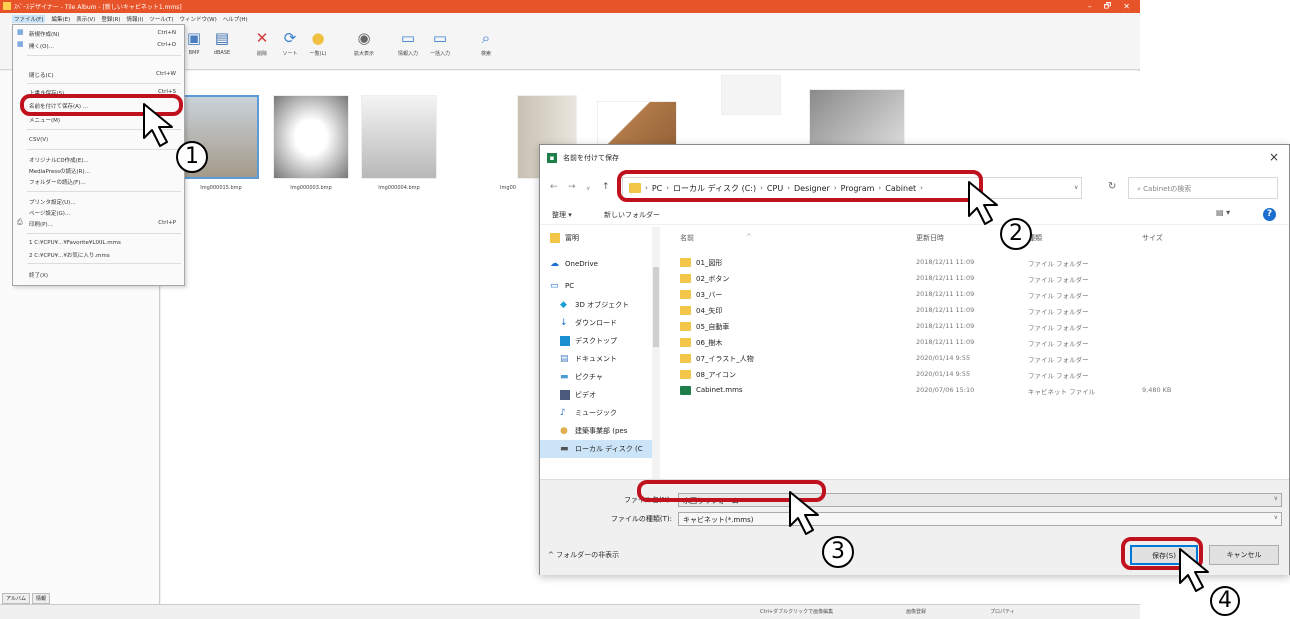 This screenshot has height=619, width=1290. What do you see at coordinates (562, 215) in the screenshot?
I see `organize-button: 整理 ▾` at bounding box center [562, 215].